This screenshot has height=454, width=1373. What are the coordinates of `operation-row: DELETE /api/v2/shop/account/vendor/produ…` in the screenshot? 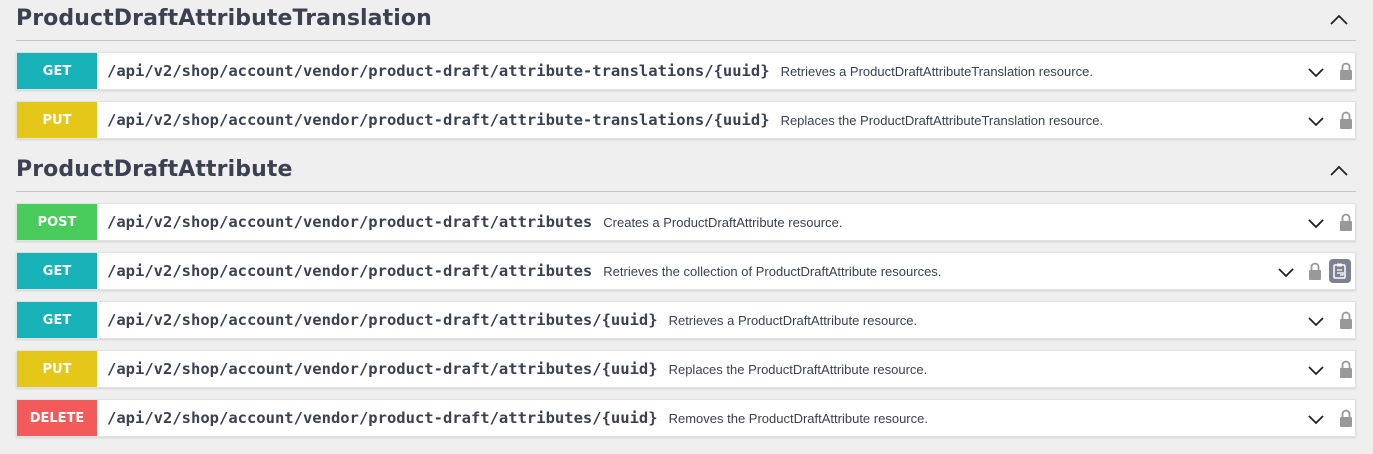 It's located at (686, 418).